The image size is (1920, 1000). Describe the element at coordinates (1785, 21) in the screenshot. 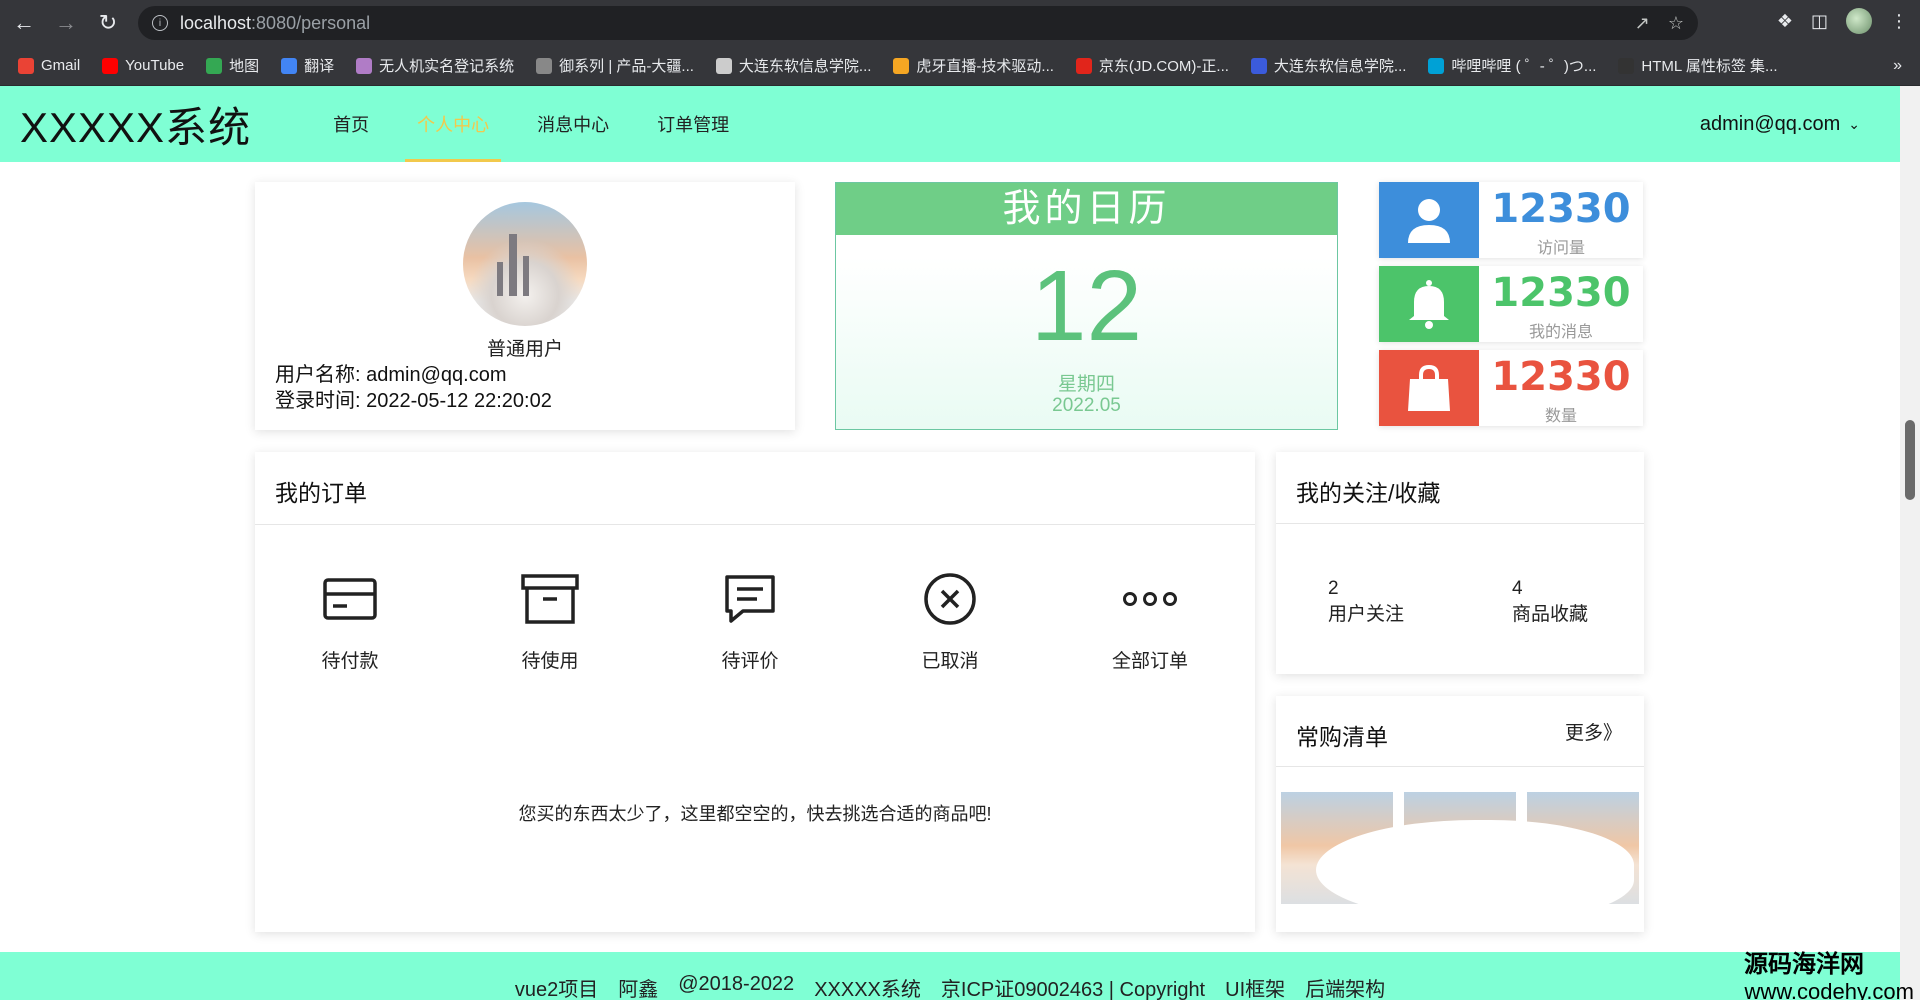

I see `extensions-icon: ❖` at that location.